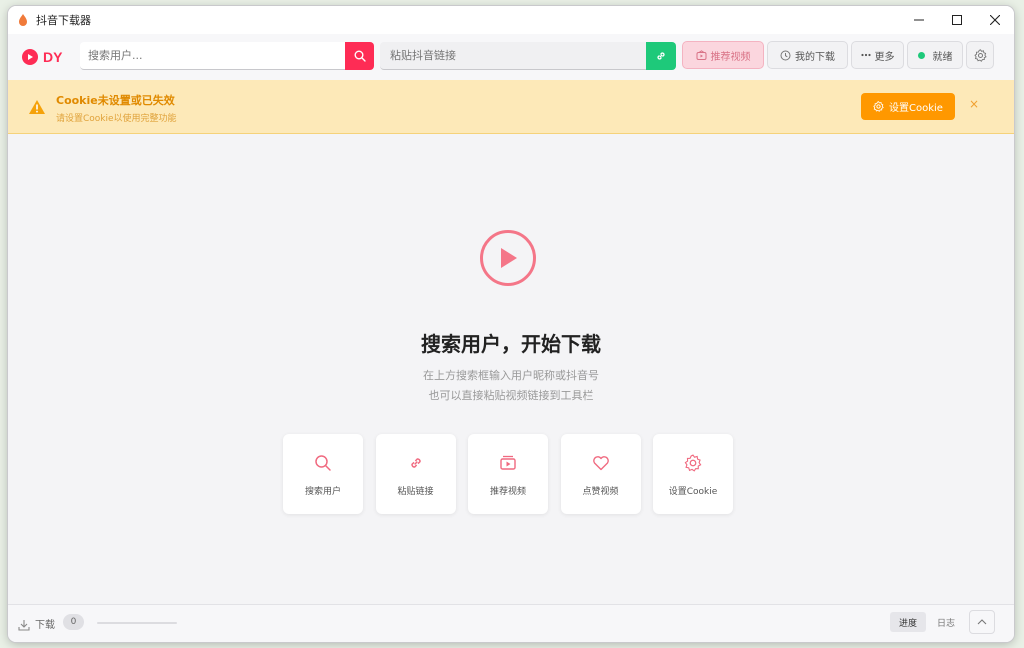 The height and width of the screenshot is (648, 1024). What do you see at coordinates (415, 492) in the screenshot?
I see `card-label: 粘贴链接` at bounding box center [415, 492].